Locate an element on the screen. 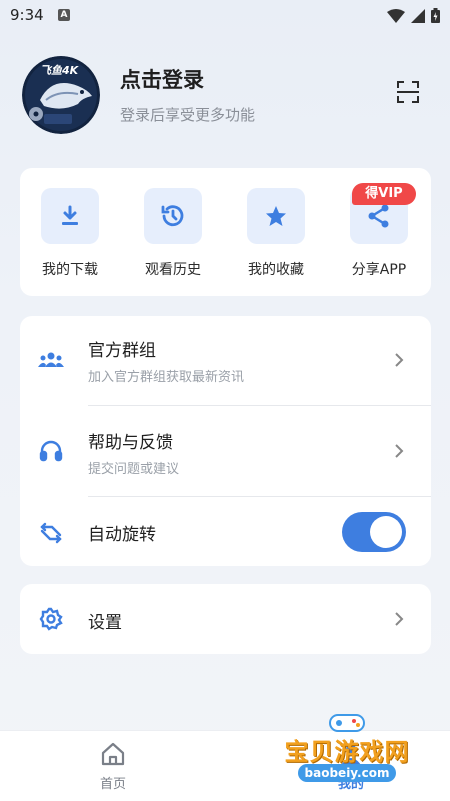 The width and height of the screenshot is (450, 801). quick-label: 我的下载 is located at coordinates (70, 270).